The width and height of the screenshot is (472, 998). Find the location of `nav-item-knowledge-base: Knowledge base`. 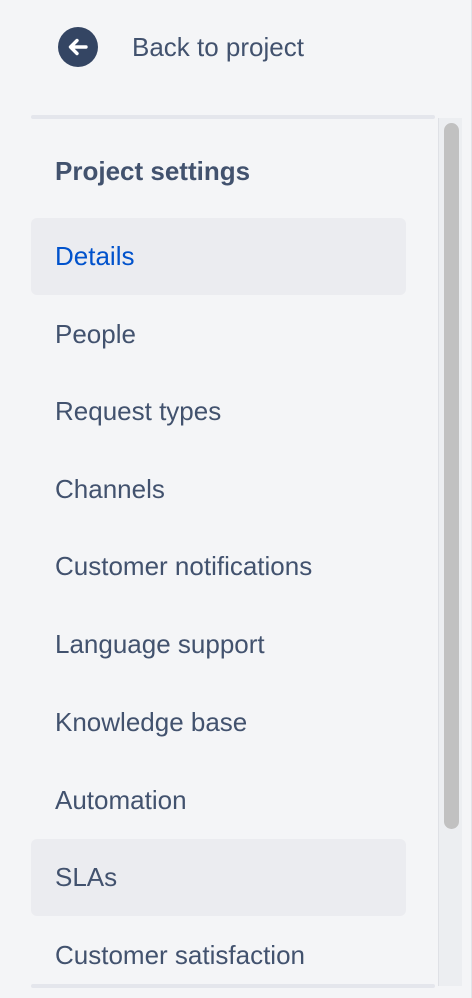

nav-item-knowledge-base: Knowledge base is located at coordinates (218, 722).